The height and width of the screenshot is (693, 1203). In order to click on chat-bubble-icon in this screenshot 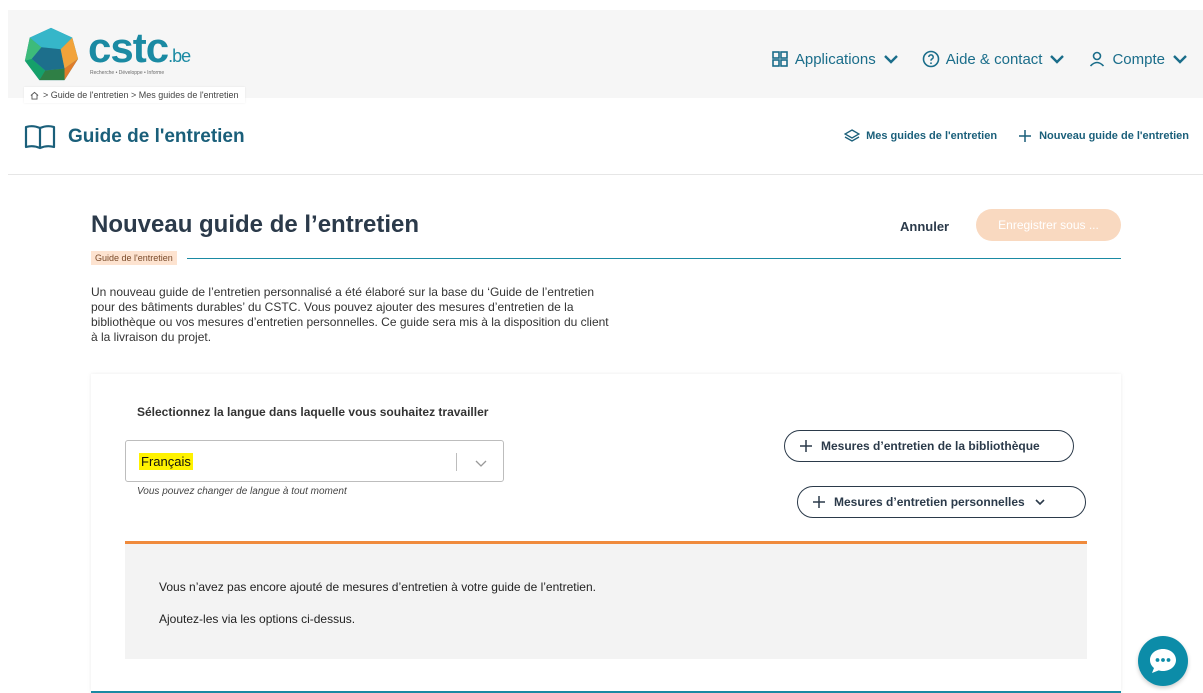, I will do `click(1163, 661)`.